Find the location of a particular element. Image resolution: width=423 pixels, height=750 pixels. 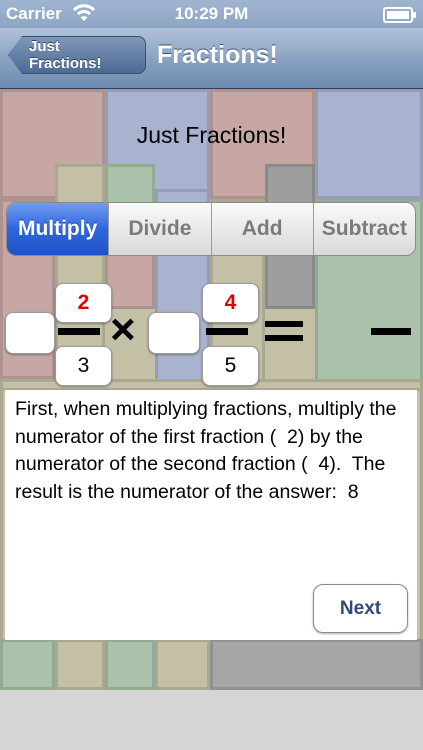

section-heading: Just Fractions! is located at coordinates (211, 135).